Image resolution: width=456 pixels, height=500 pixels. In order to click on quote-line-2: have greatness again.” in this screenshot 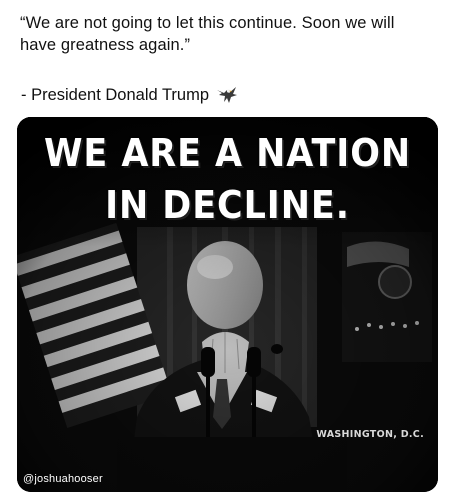, I will do `click(105, 45)`.